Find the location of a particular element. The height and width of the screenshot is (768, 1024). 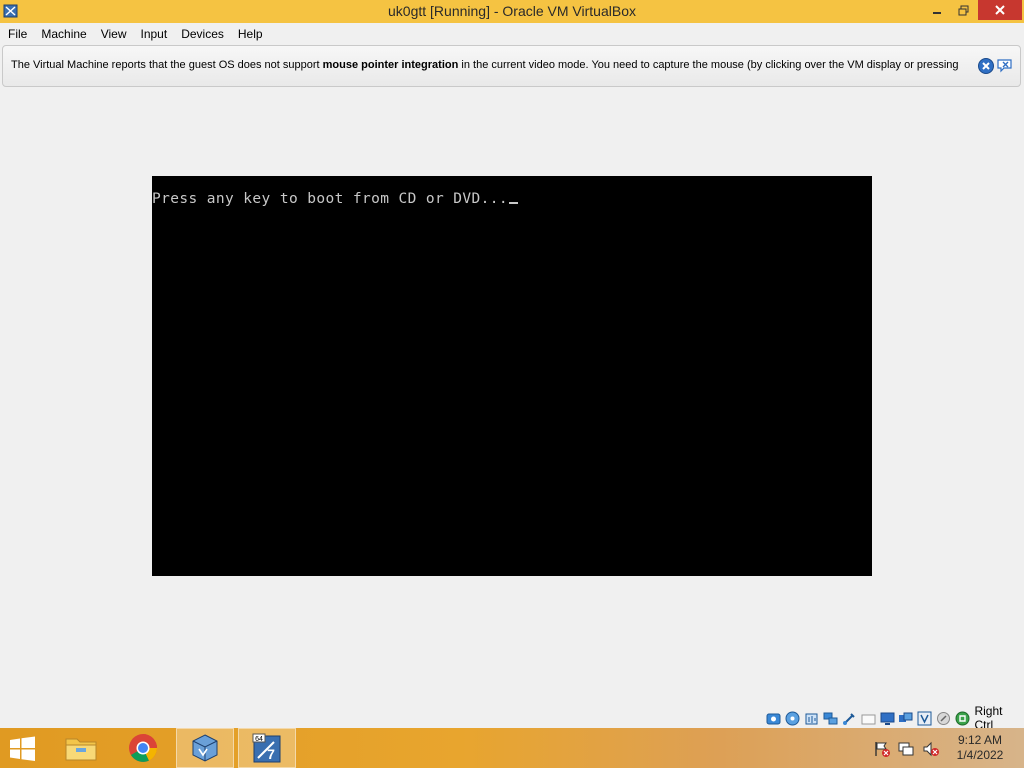

window-title: uk0gtt [Running] - Oracle VM VirtualBox is located at coordinates (512, 11).